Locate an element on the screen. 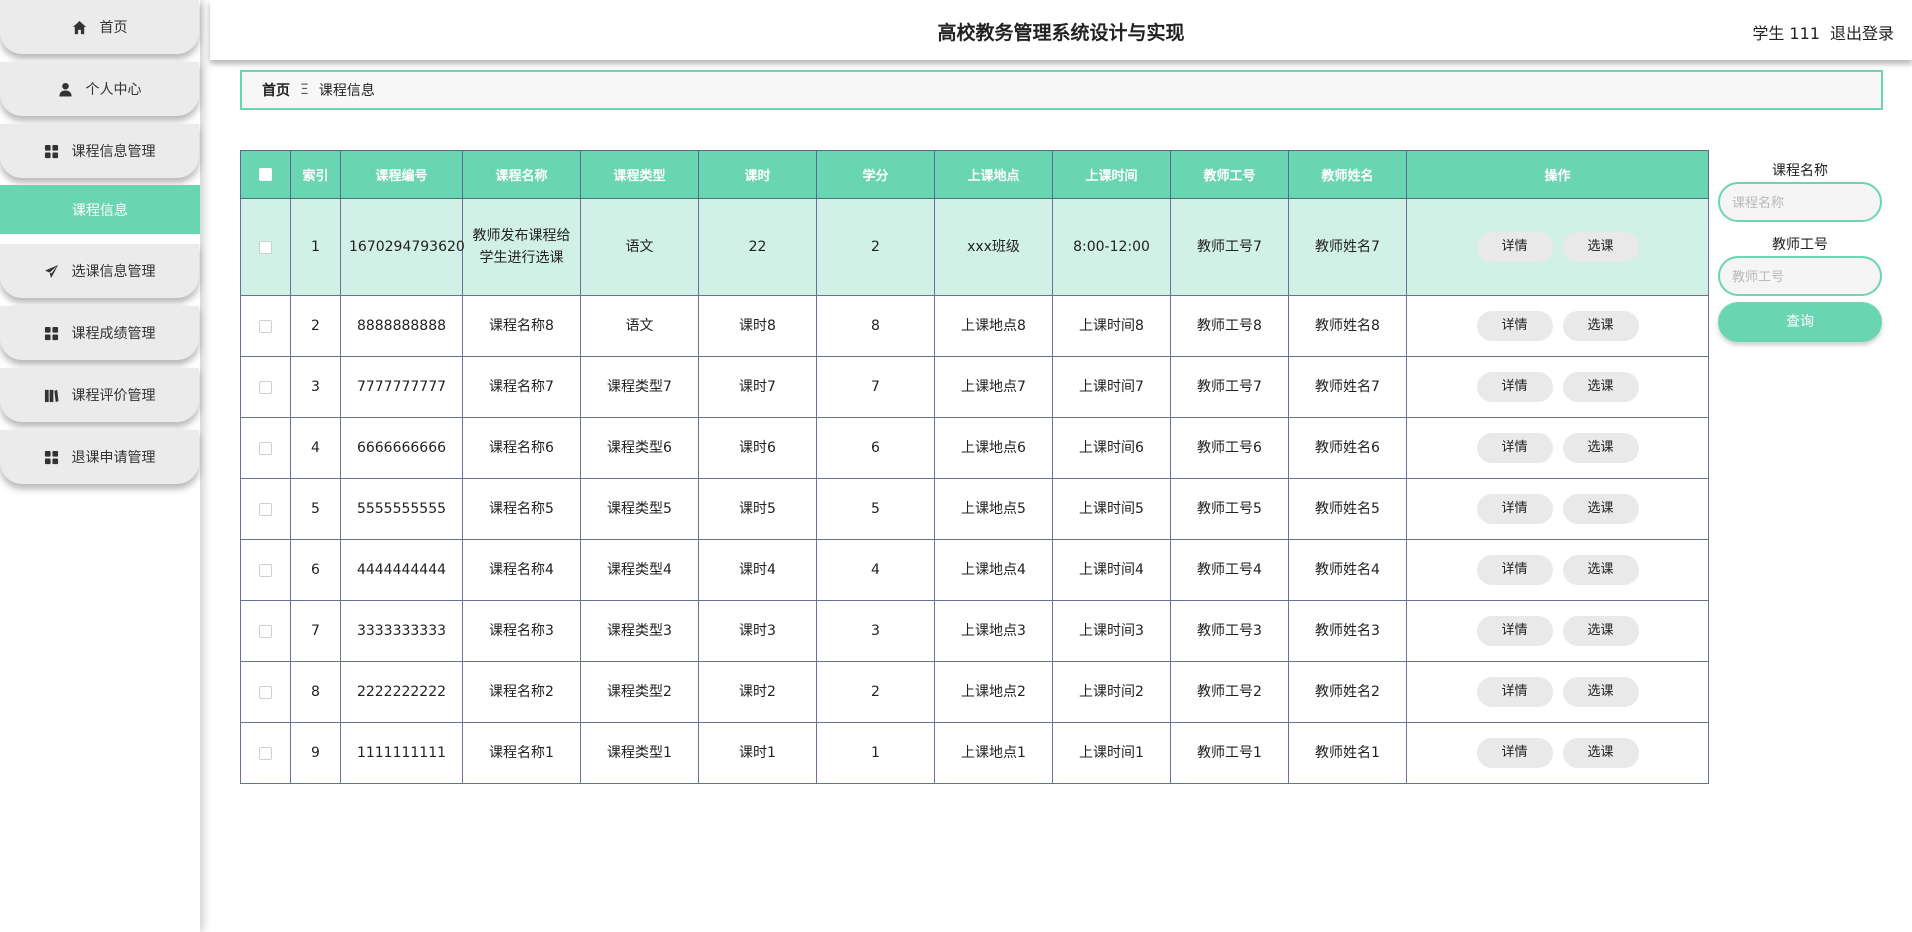  logout-link: 退出登录 is located at coordinates (1862, 33).